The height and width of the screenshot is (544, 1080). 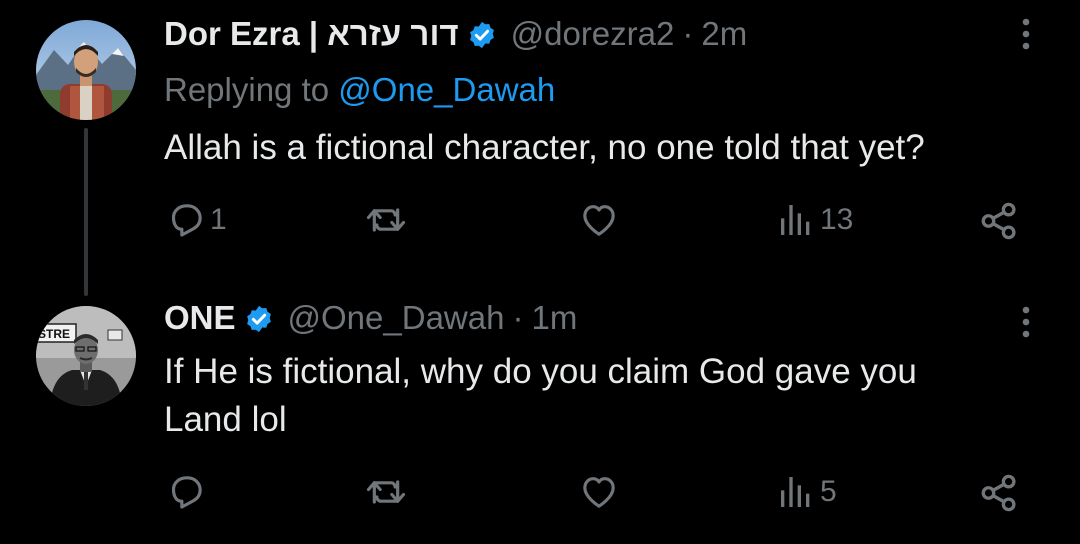 I want to click on replying-to: Replying to @One_Dawah, so click(x=359, y=90).